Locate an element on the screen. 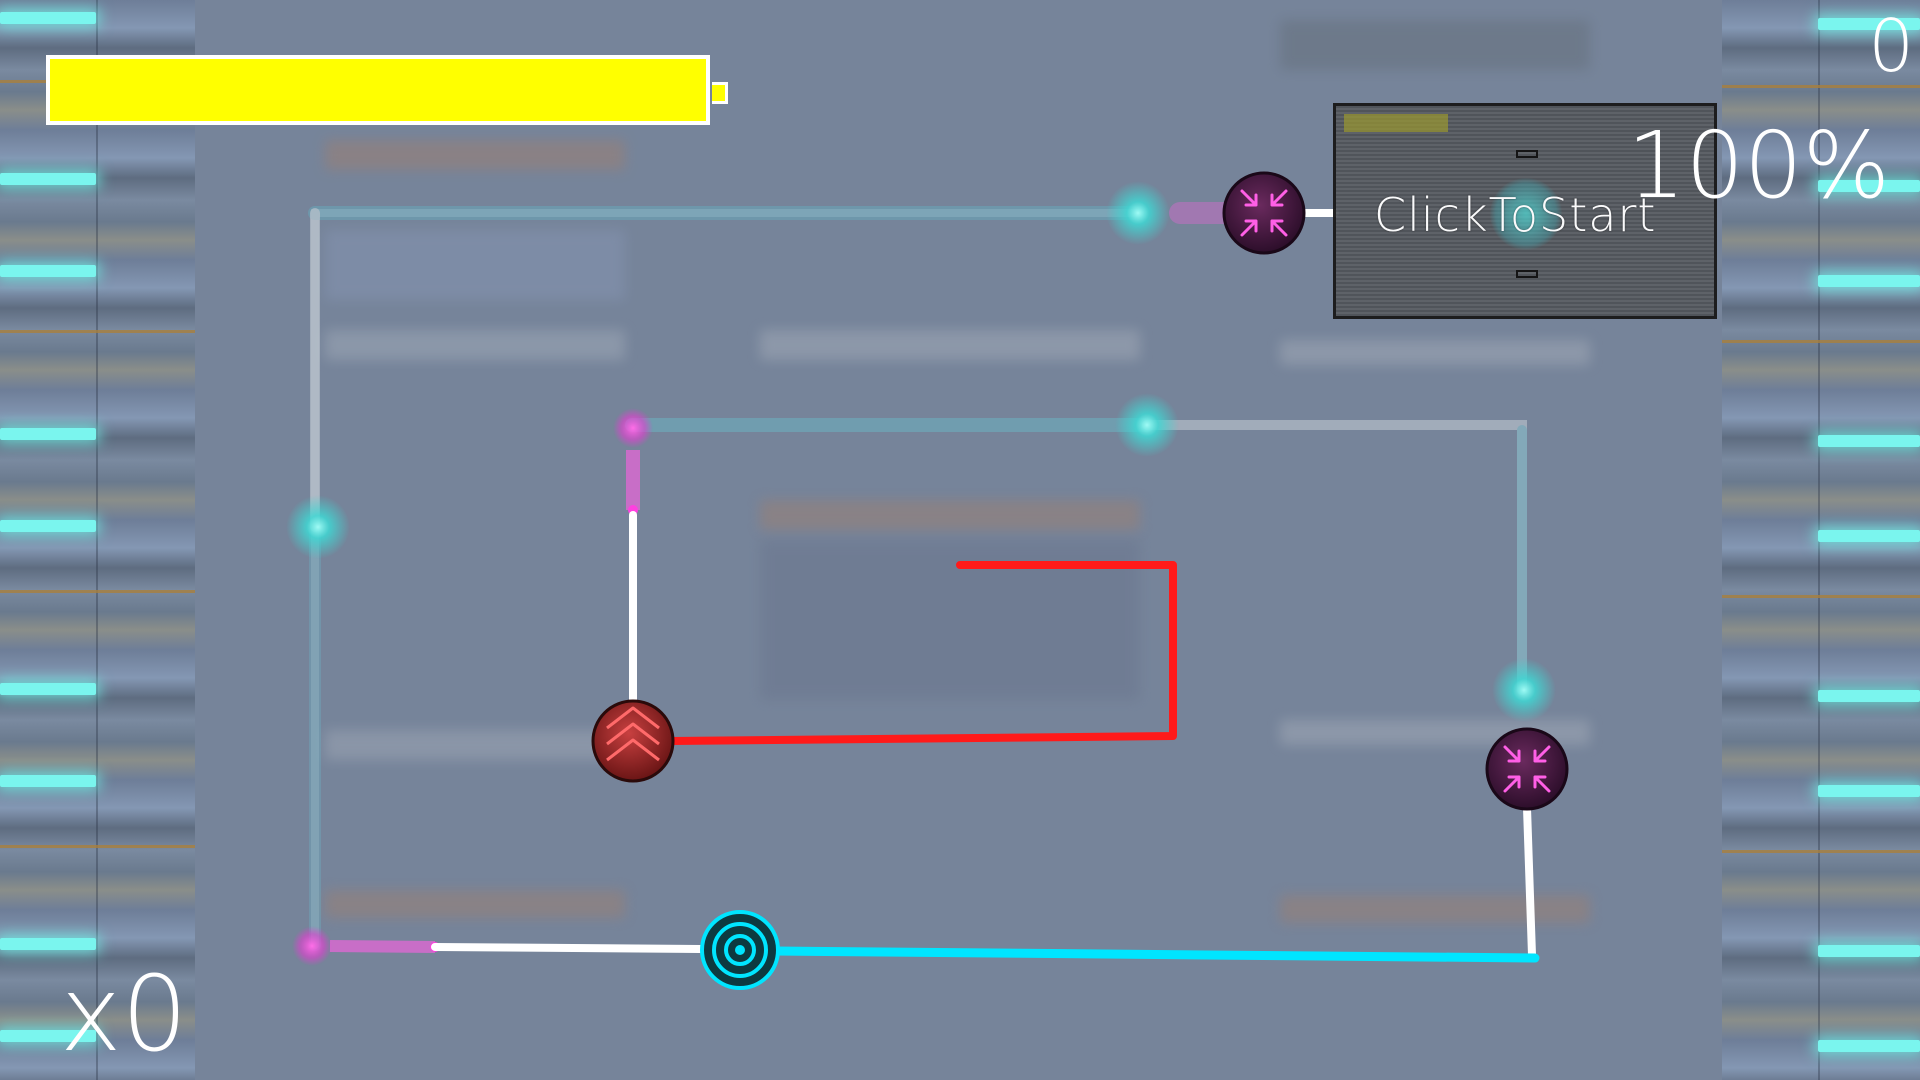 The width and height of the screenshot is (1920, 1080). score-display: 0 is located at coordinates (1891, 46).